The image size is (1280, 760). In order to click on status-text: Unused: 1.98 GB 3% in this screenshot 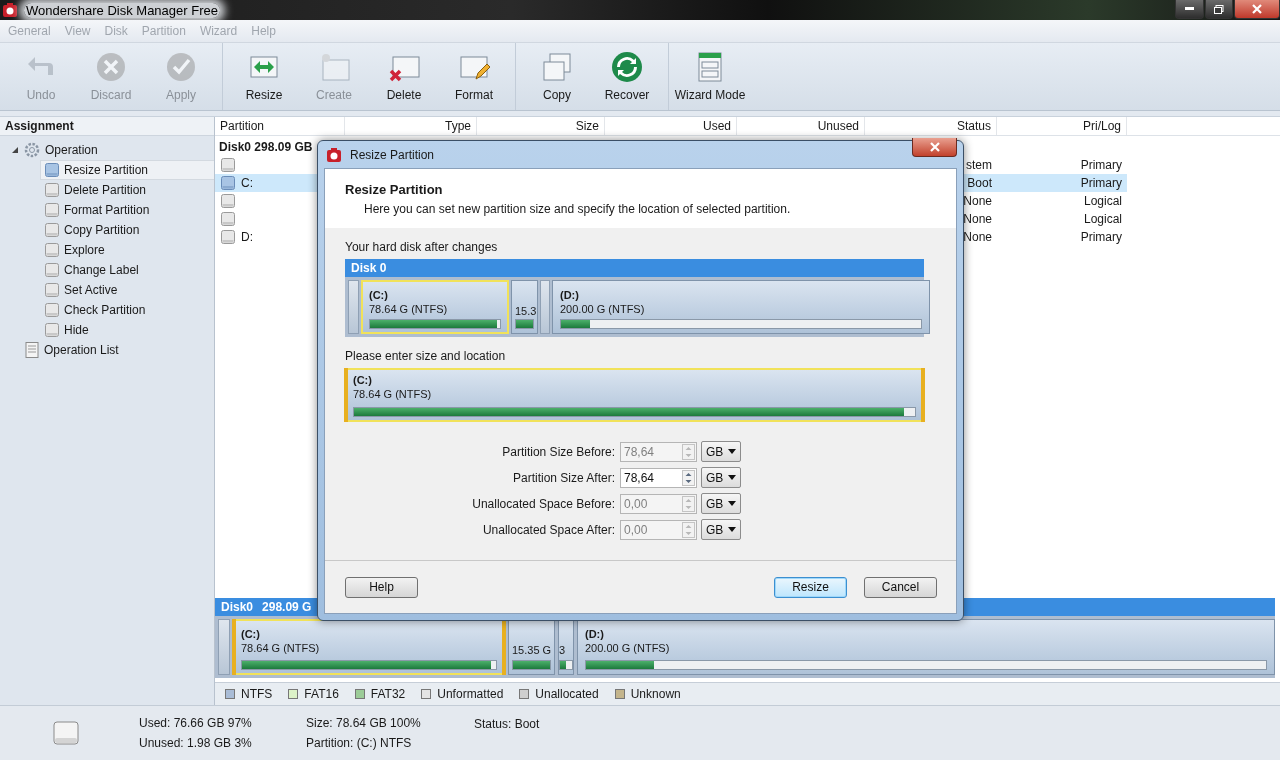, I will do `click(196, 743)`.